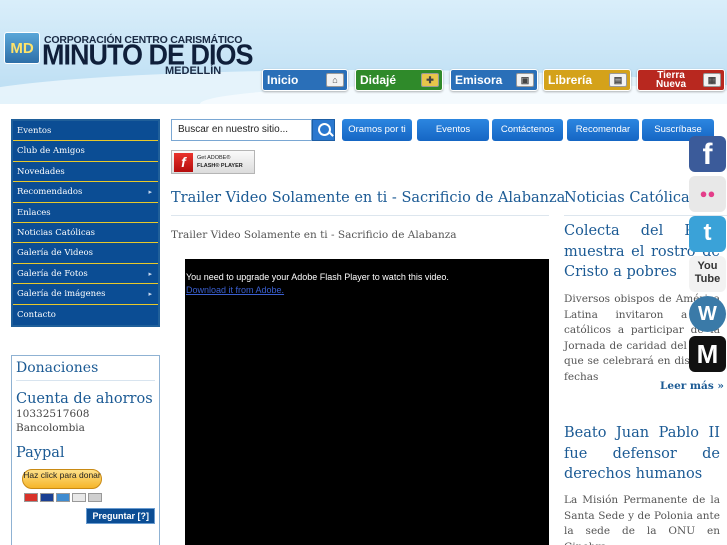 Image resolution: width=727 pixels, height=545 pixels. I want to click on nav-contactenos: Contáctenos, so click(527, 130).